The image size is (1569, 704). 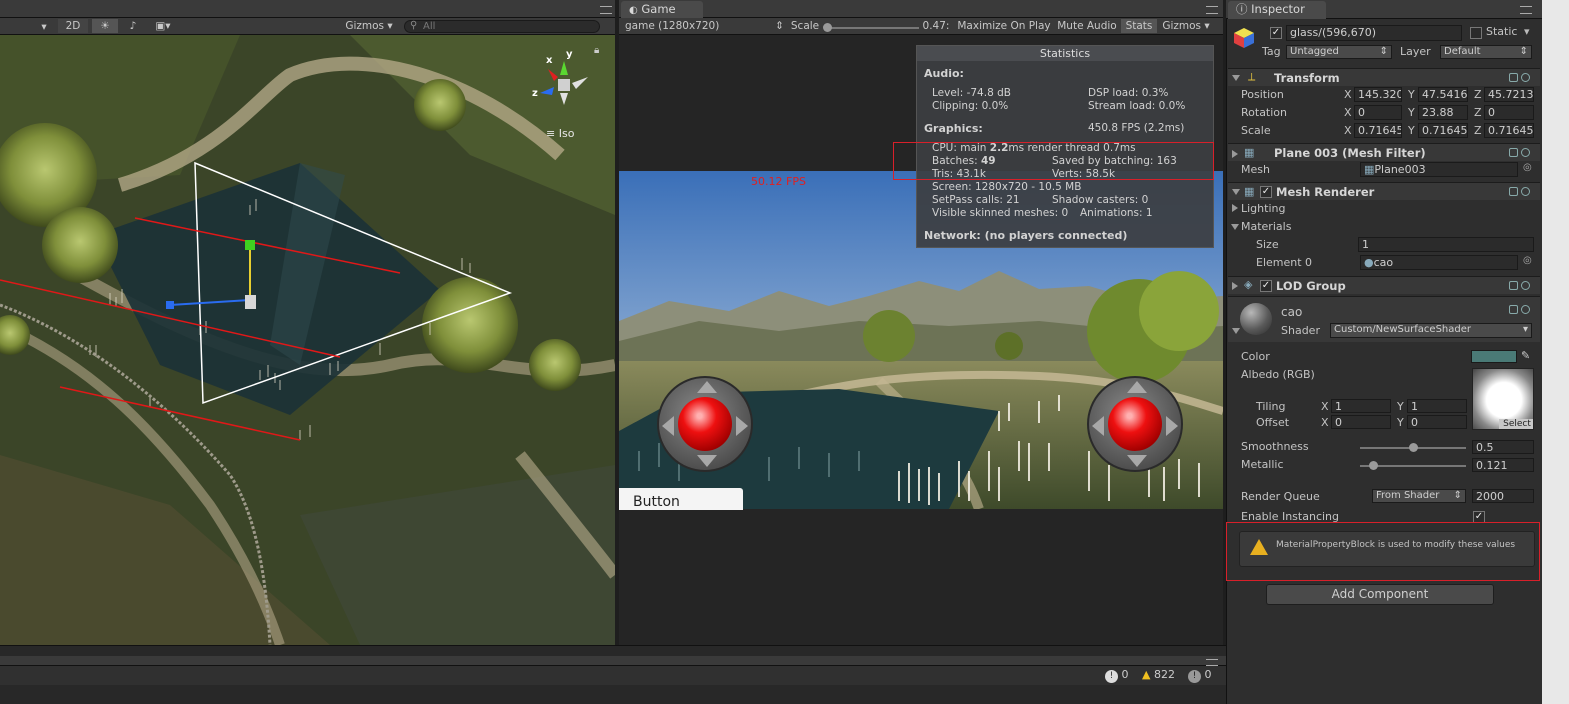 What do you see at coordinates (1361, 422) in the screenshot?
I see `offset-x-input: 0` at bounding box center [1361, 422].